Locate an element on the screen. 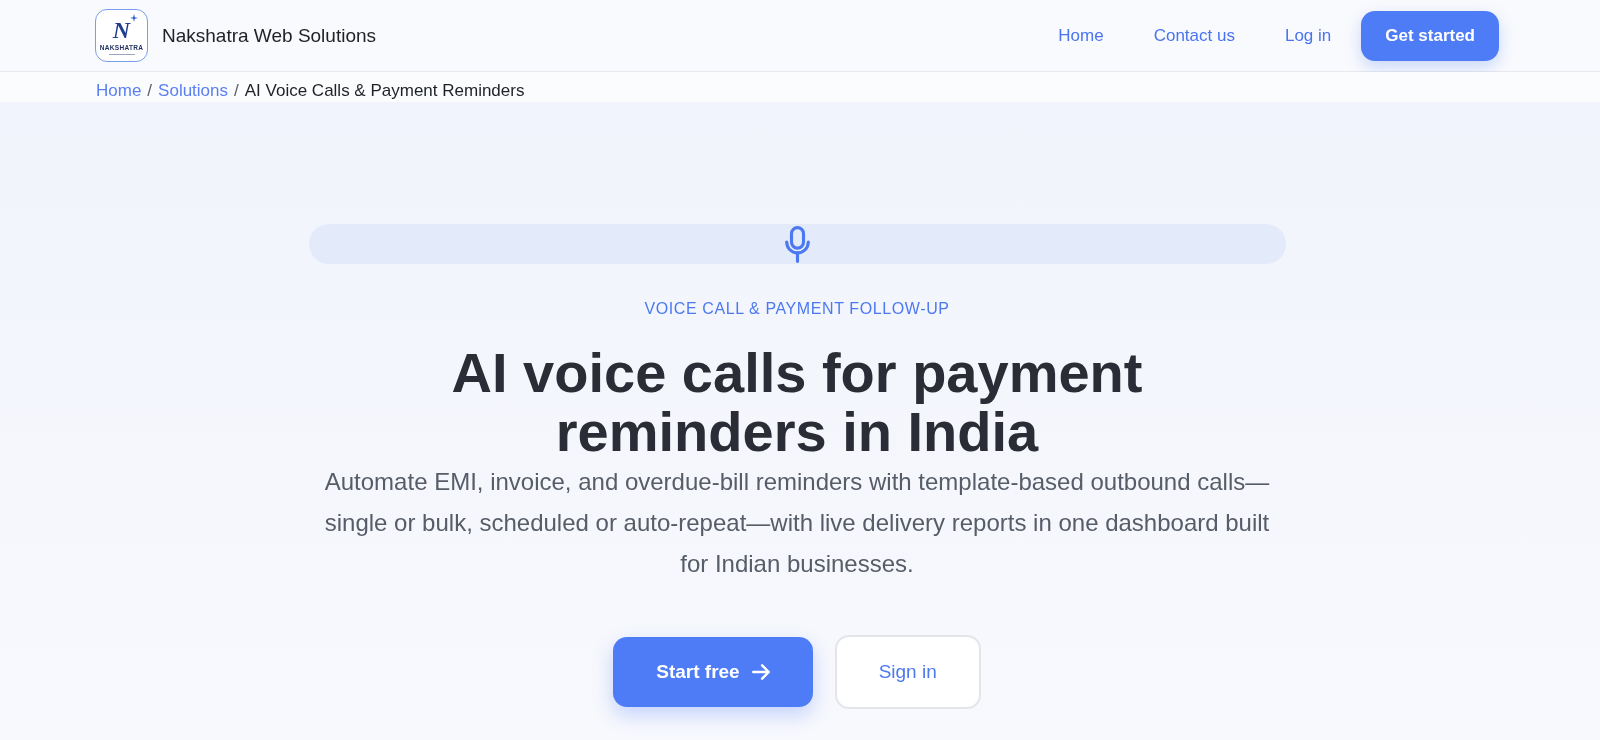 The height and width of the screenshot is (740, 1600). star-icon is located at coordinates (134, 18).